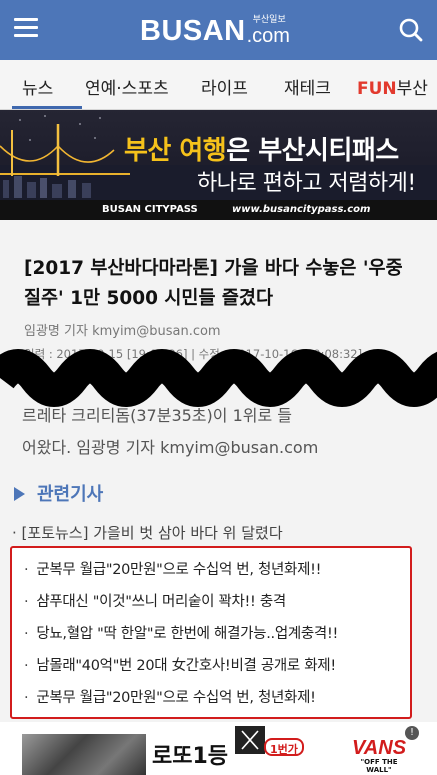 The width and height of the screenshot is (437, 775). Describe the element at coordinates (127, 86) in the screenshot. I see `tab-entertainment-sports: 연예·스포츠` at that location.